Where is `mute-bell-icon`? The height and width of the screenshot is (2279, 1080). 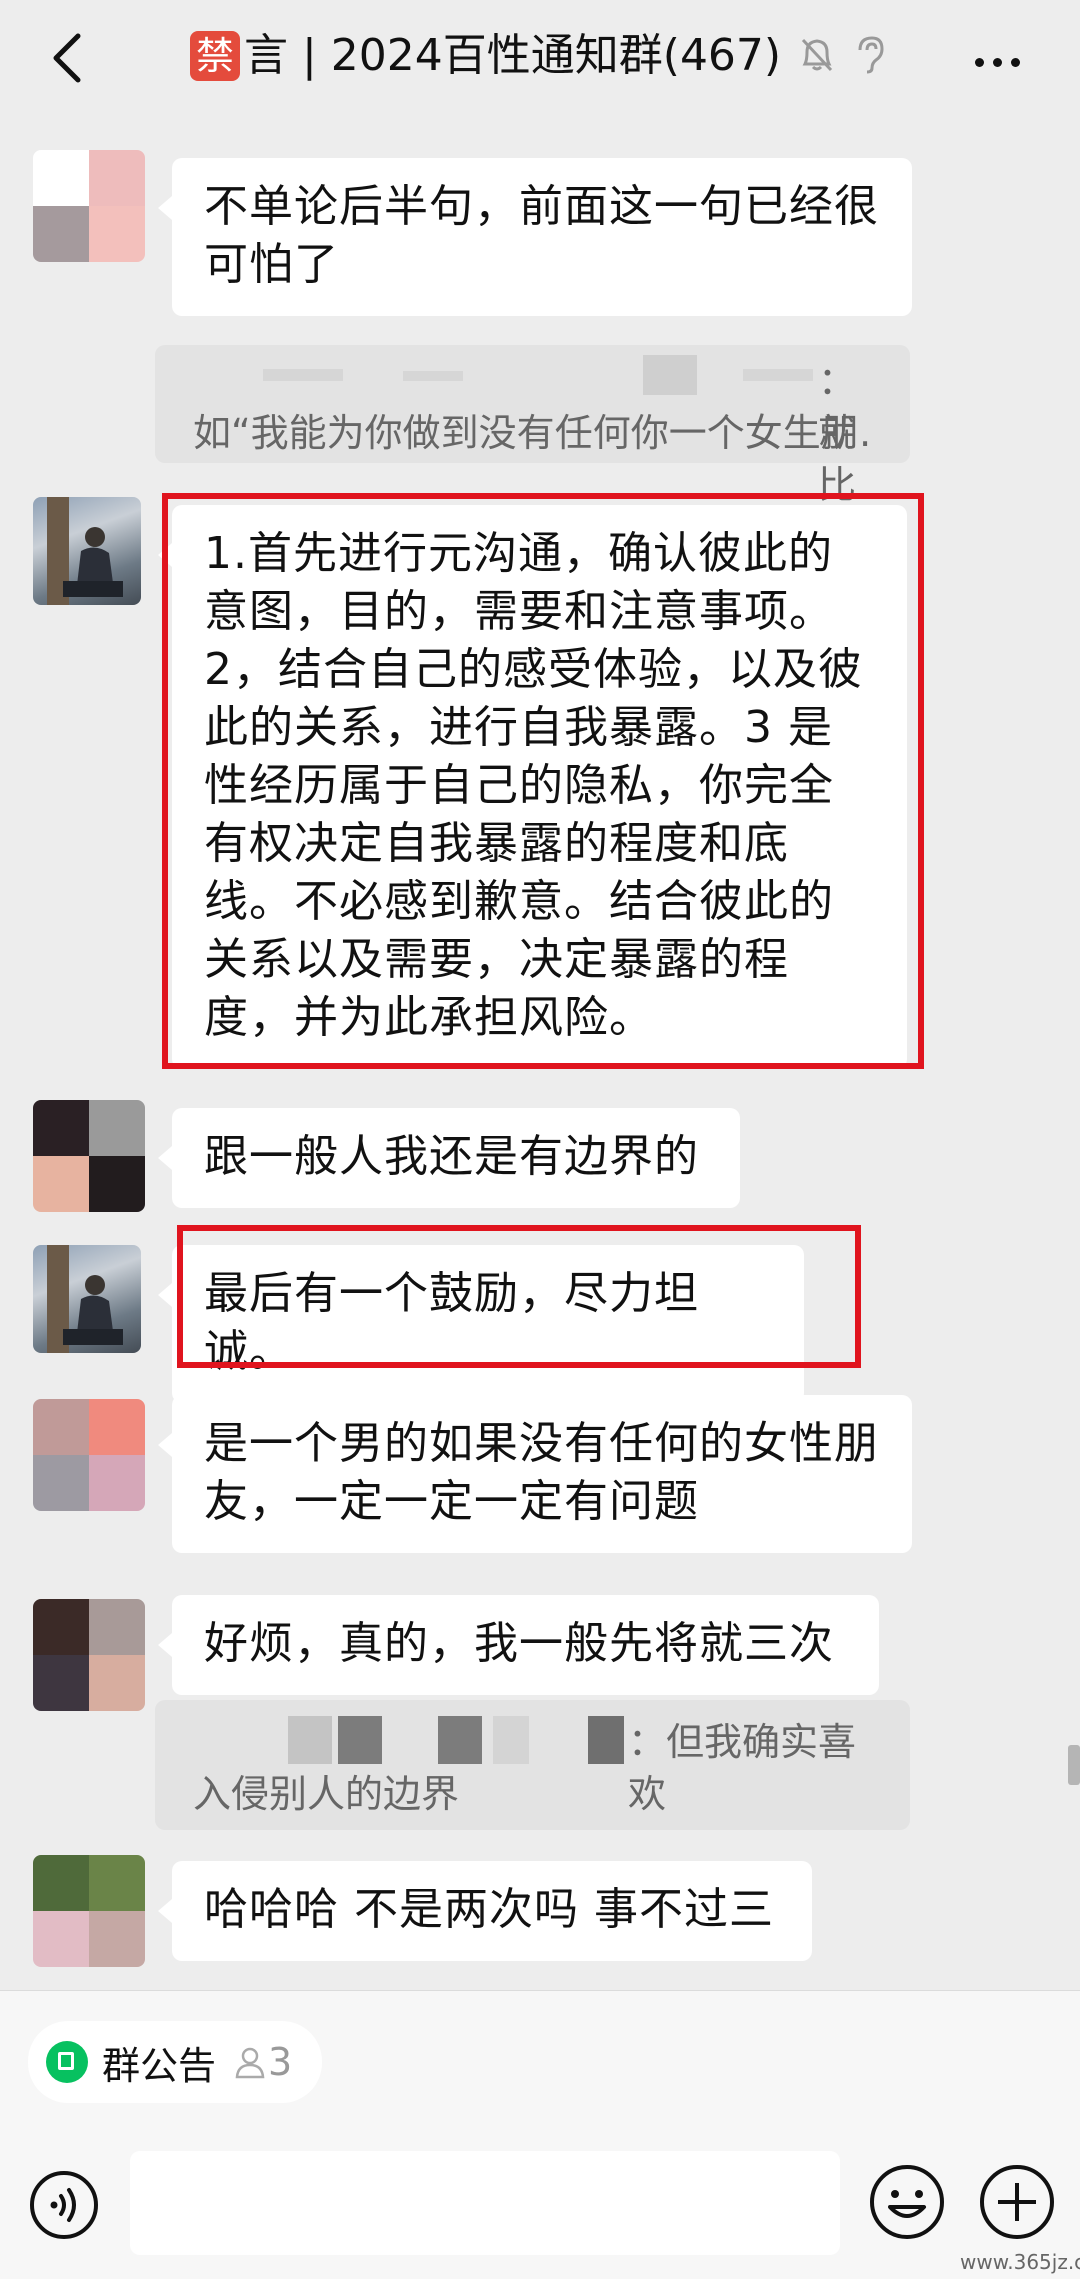
mute-bell-icon is located at coordinates (817, 55).